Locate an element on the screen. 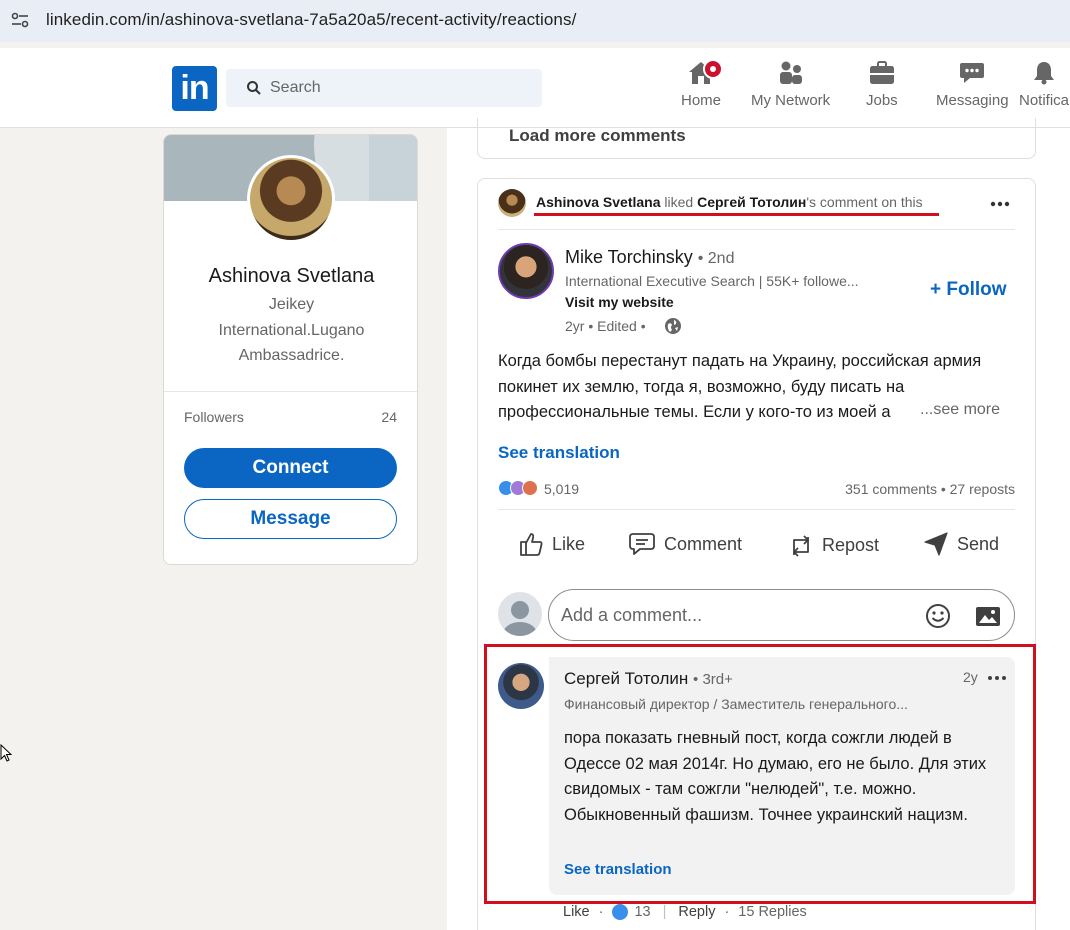 The image size is (1070, 930). emoji-icon is located at coordinates (938, 616).